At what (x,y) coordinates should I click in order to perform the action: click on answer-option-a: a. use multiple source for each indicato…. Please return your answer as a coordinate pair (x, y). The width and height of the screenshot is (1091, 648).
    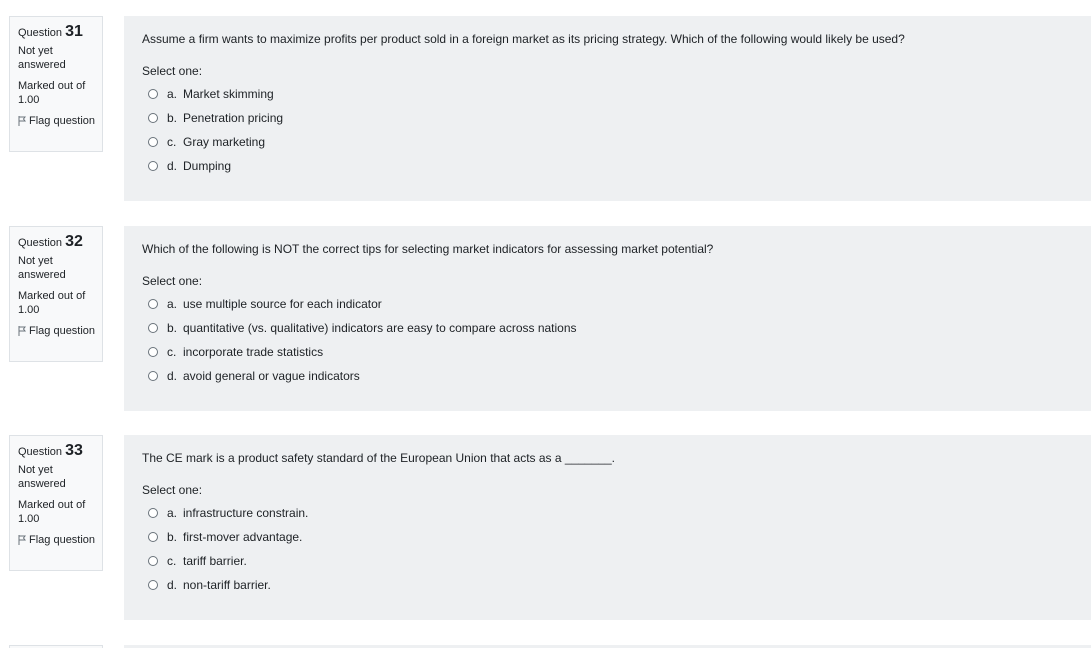
    Looking at the image, I should click on (607, 304).